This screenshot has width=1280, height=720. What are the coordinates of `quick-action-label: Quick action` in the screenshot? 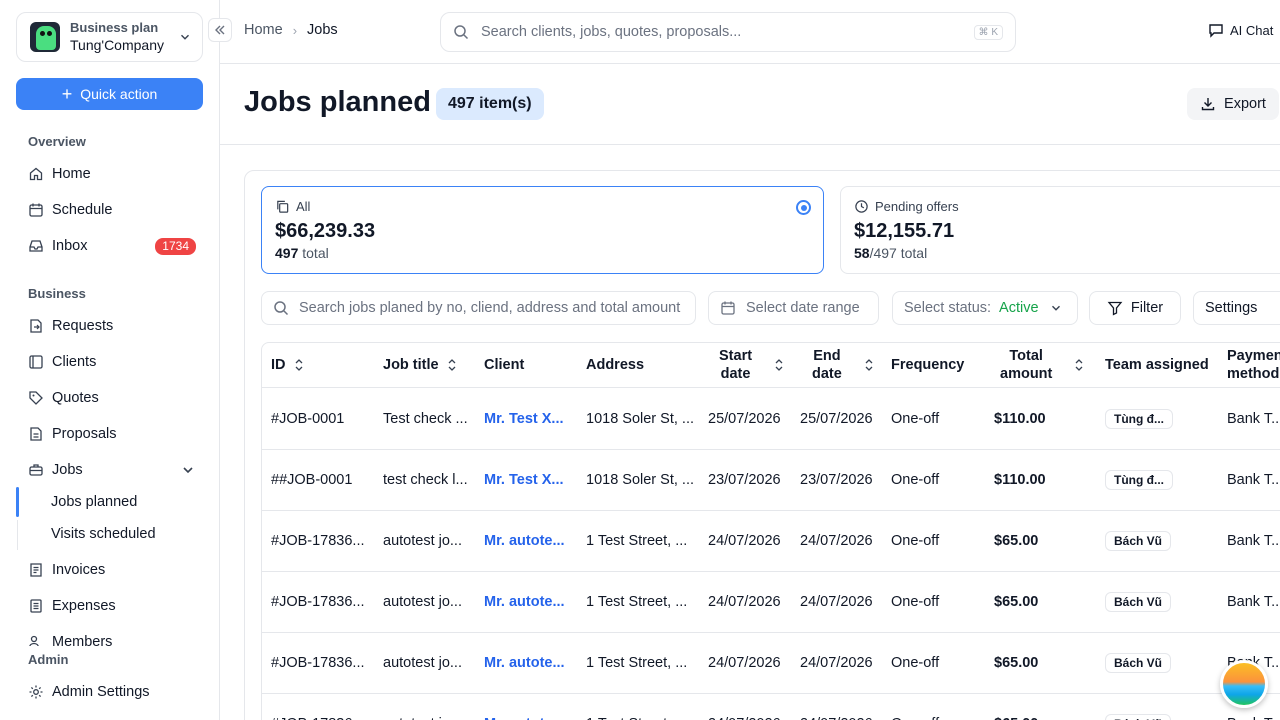 It's located at (119, 94).